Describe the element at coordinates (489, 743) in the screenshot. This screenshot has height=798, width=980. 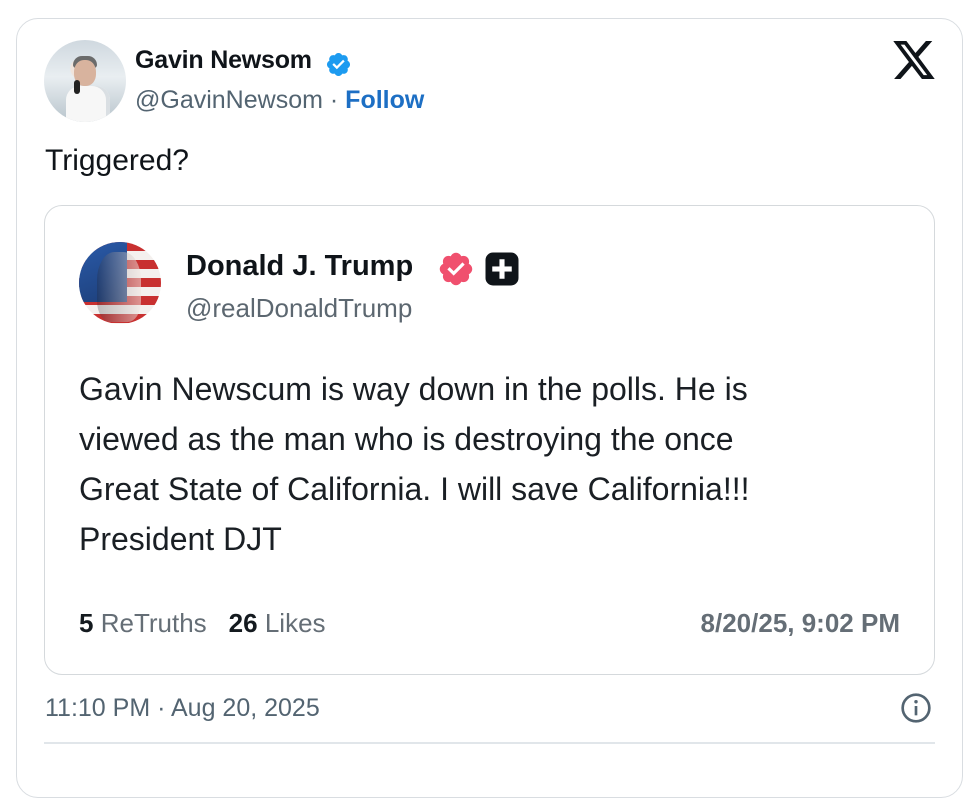
I see `divider` at that location.